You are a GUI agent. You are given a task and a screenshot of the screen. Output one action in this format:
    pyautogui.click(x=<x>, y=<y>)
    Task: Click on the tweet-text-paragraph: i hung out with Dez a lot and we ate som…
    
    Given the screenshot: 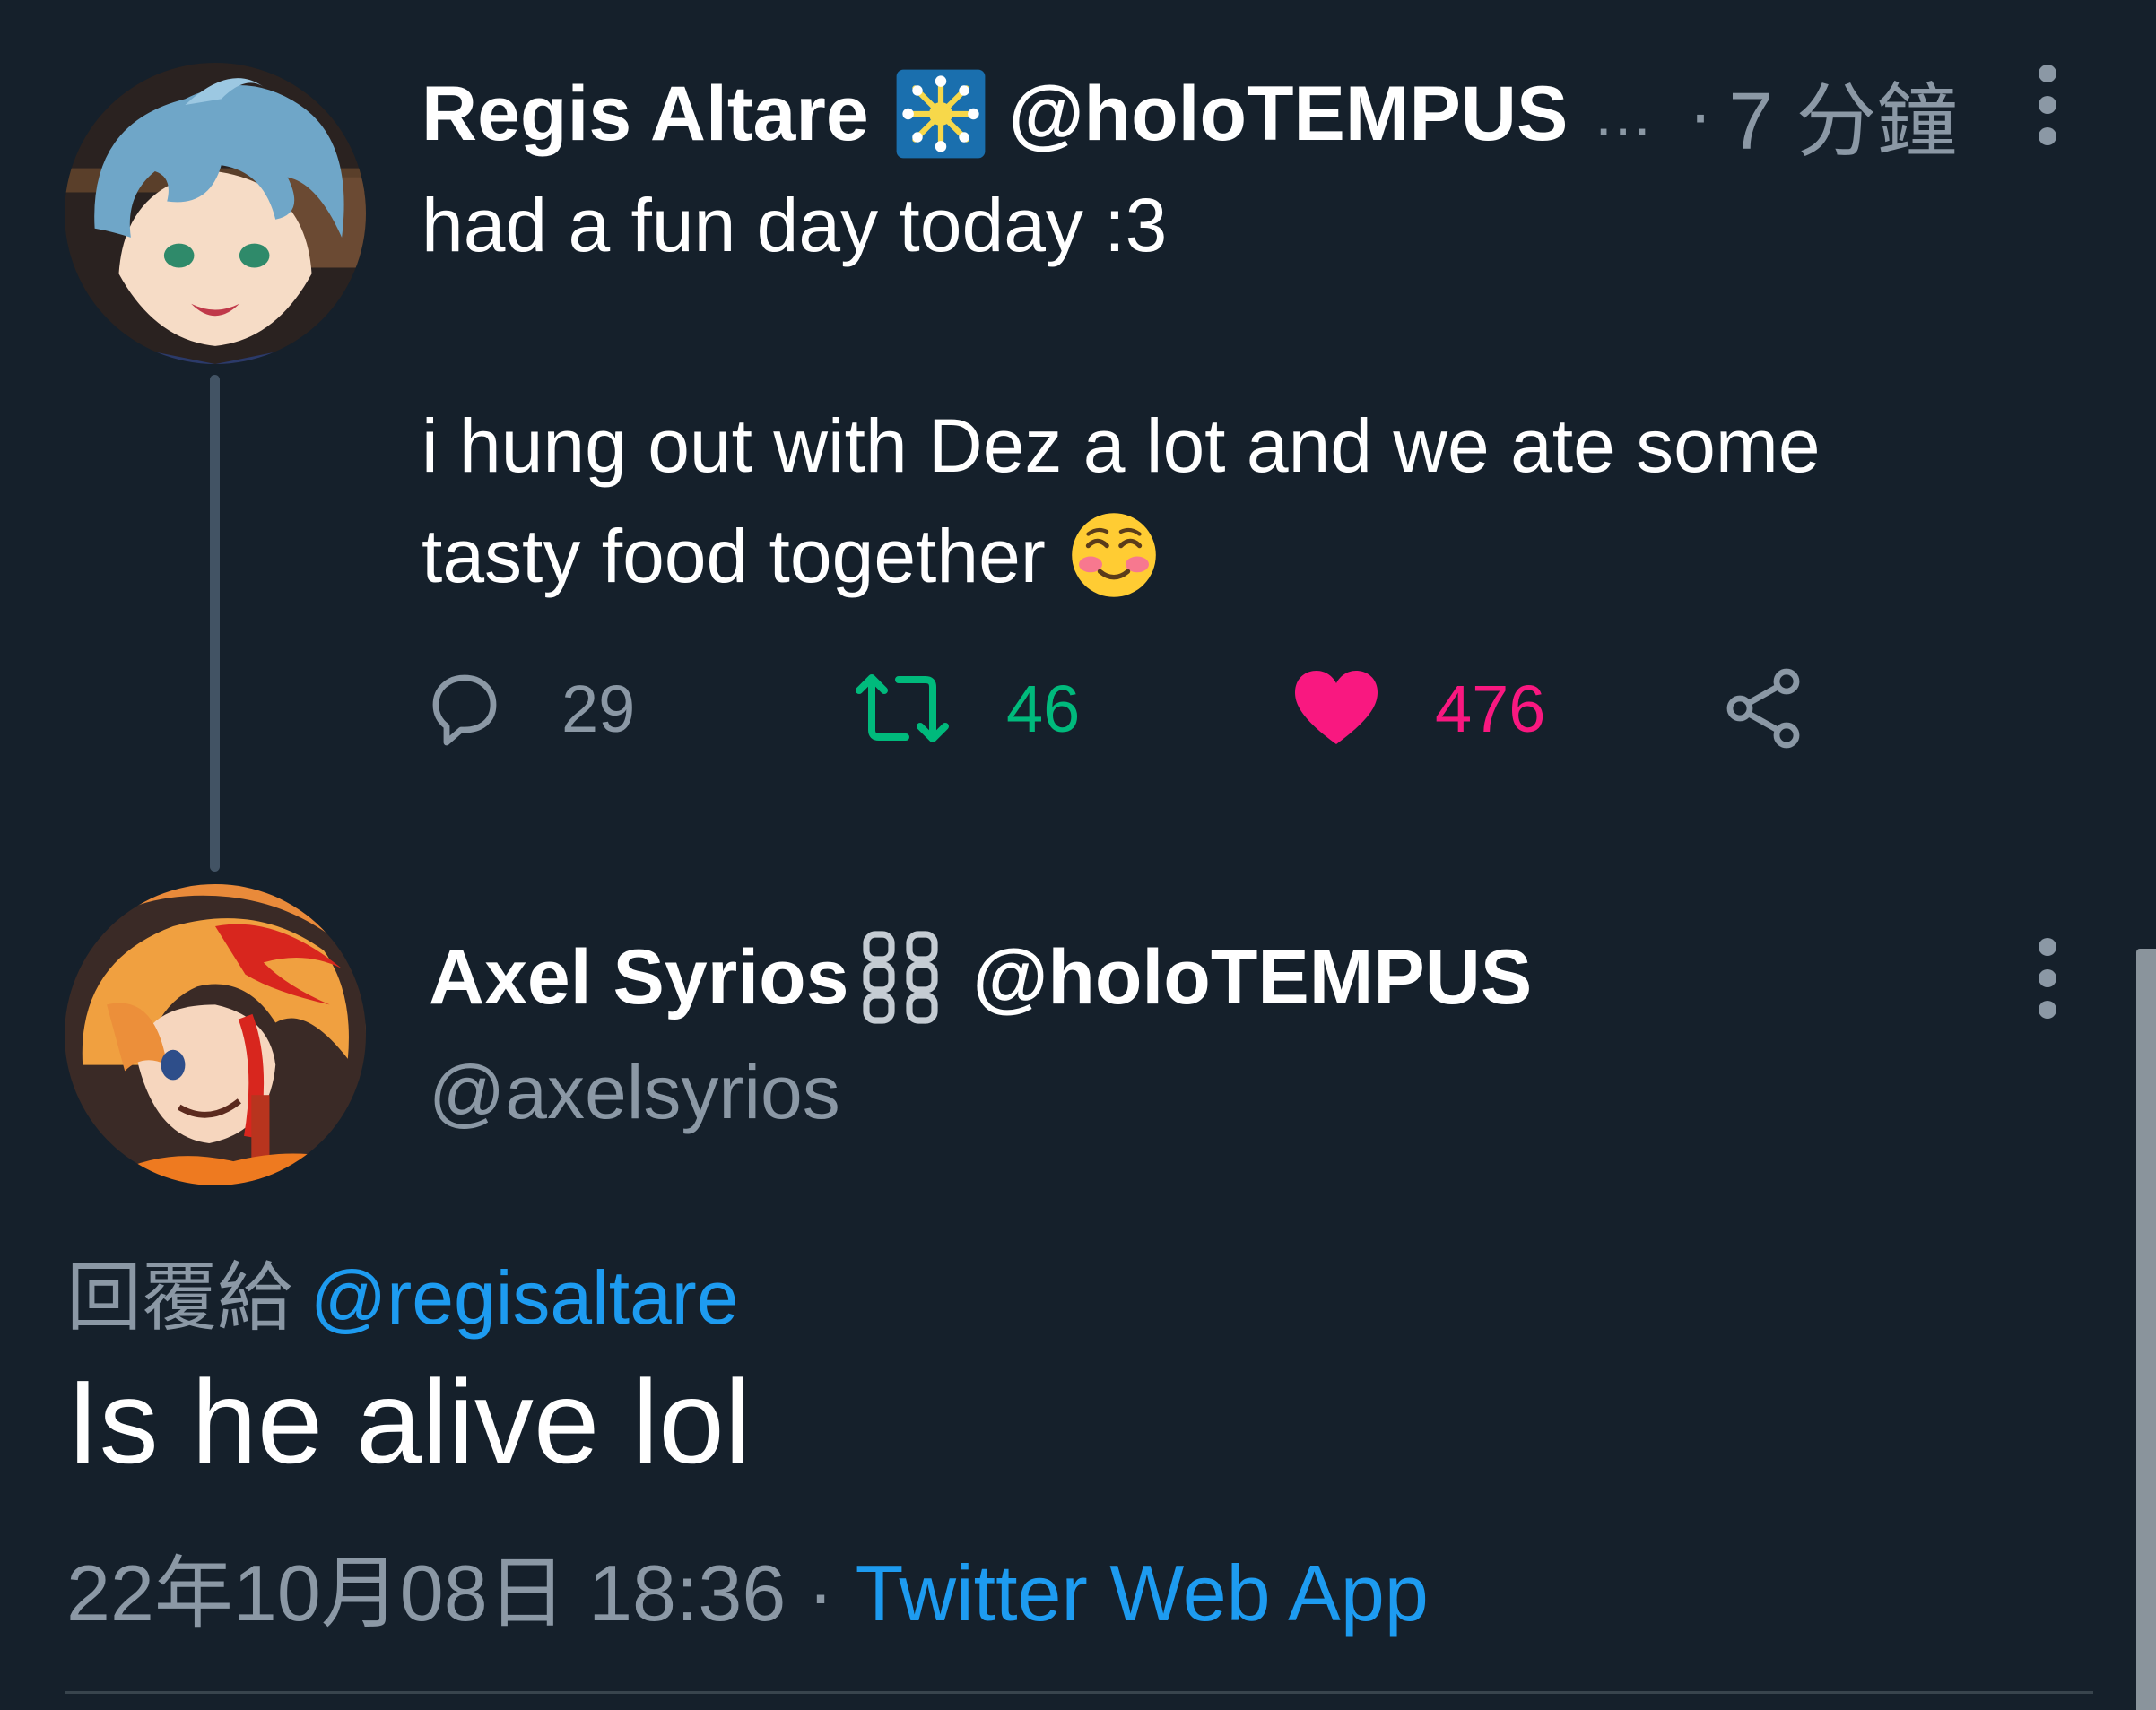 What is the action you would take?
    pyautogui.click(x=1211, y=501)
    